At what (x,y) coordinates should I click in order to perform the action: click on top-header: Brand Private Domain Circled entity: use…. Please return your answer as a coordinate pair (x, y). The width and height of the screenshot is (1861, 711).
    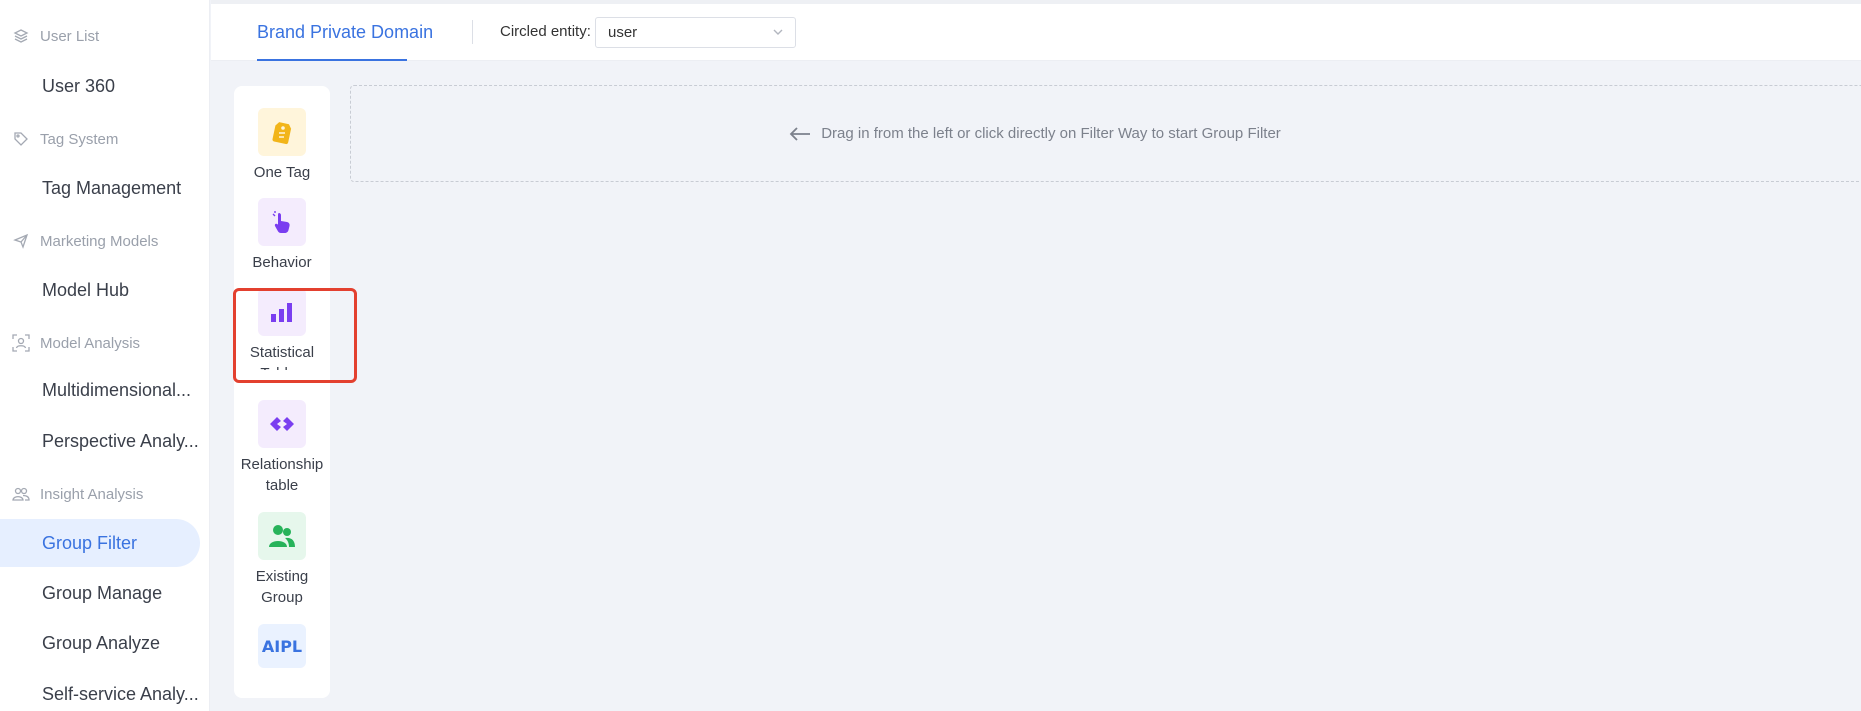
    Looking at the image, I should click on (1036, 30).